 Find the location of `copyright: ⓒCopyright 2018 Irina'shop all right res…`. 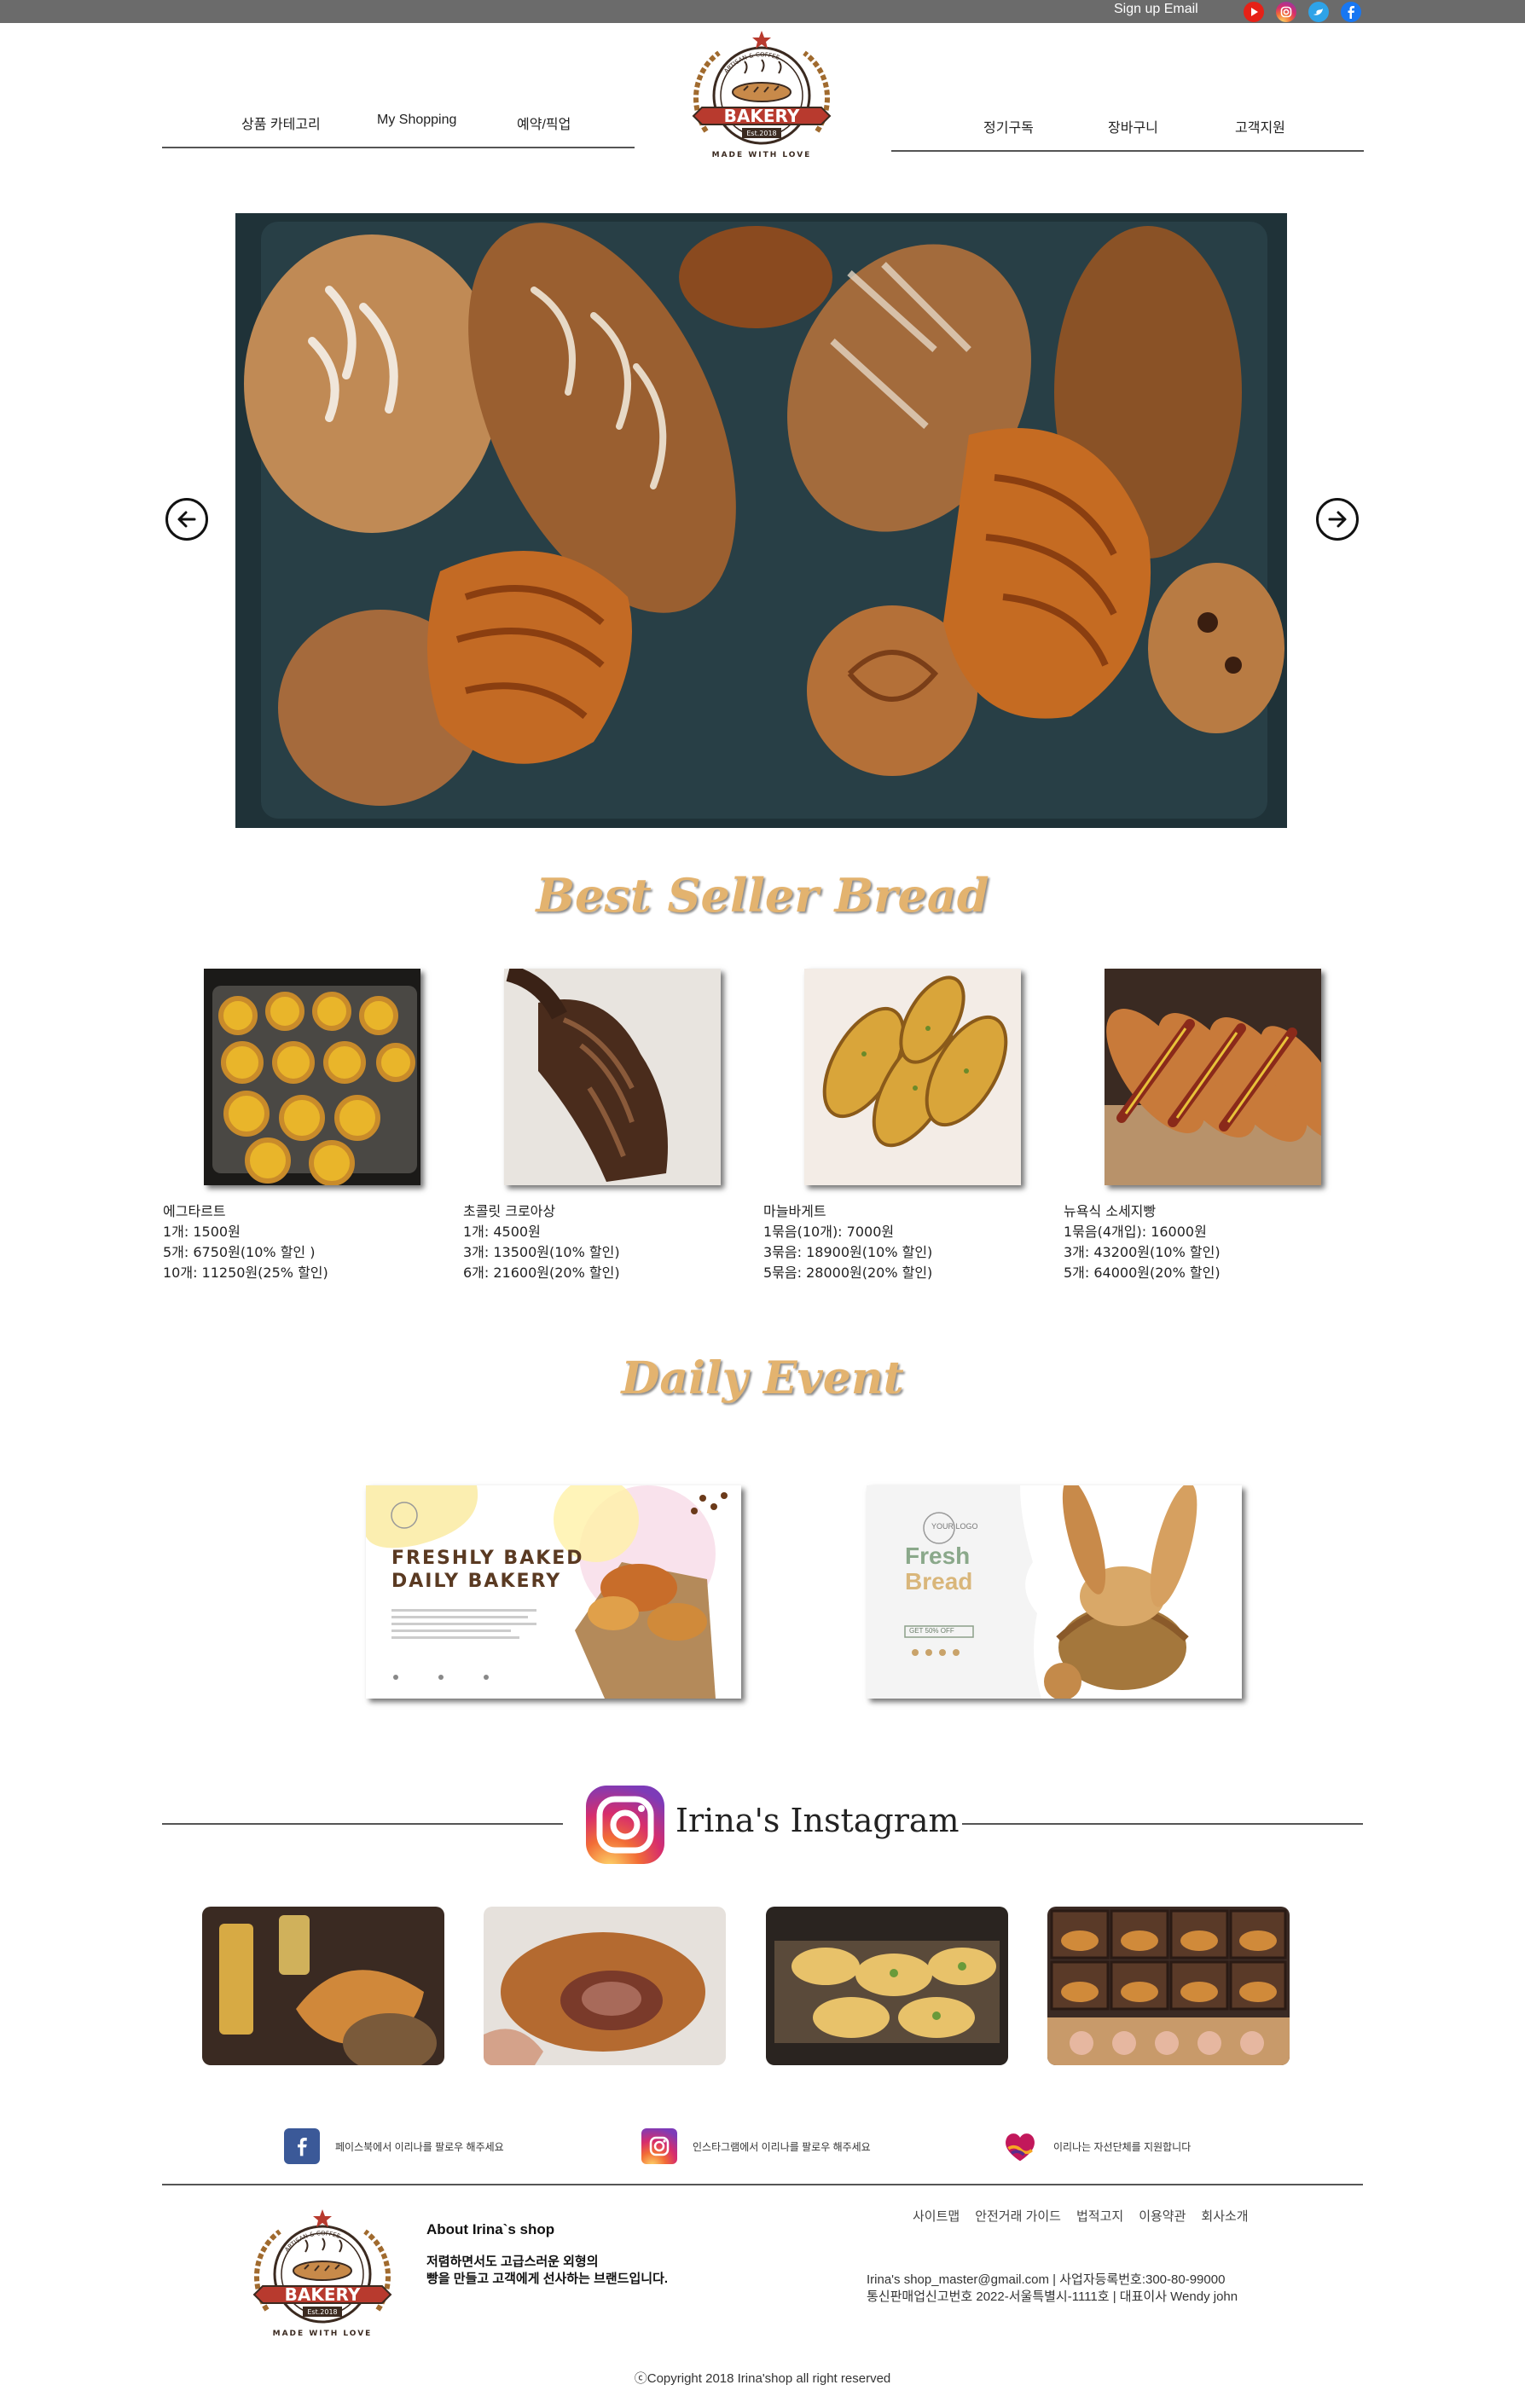

copyright: ⓒCopyright 2018 Irina'shop all right res… is located at coordinates (762, 2378).